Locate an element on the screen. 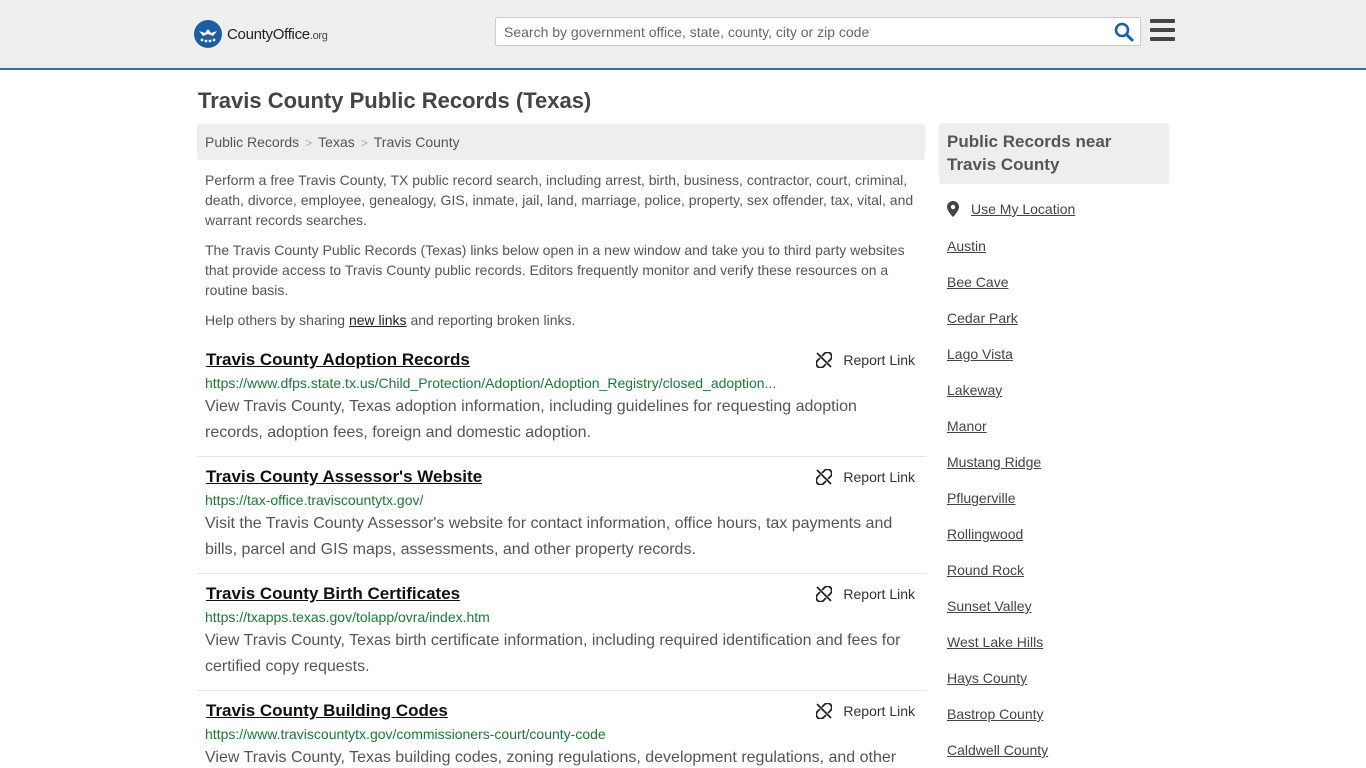  logo-tld: .org is located at coordinates (318, 35).